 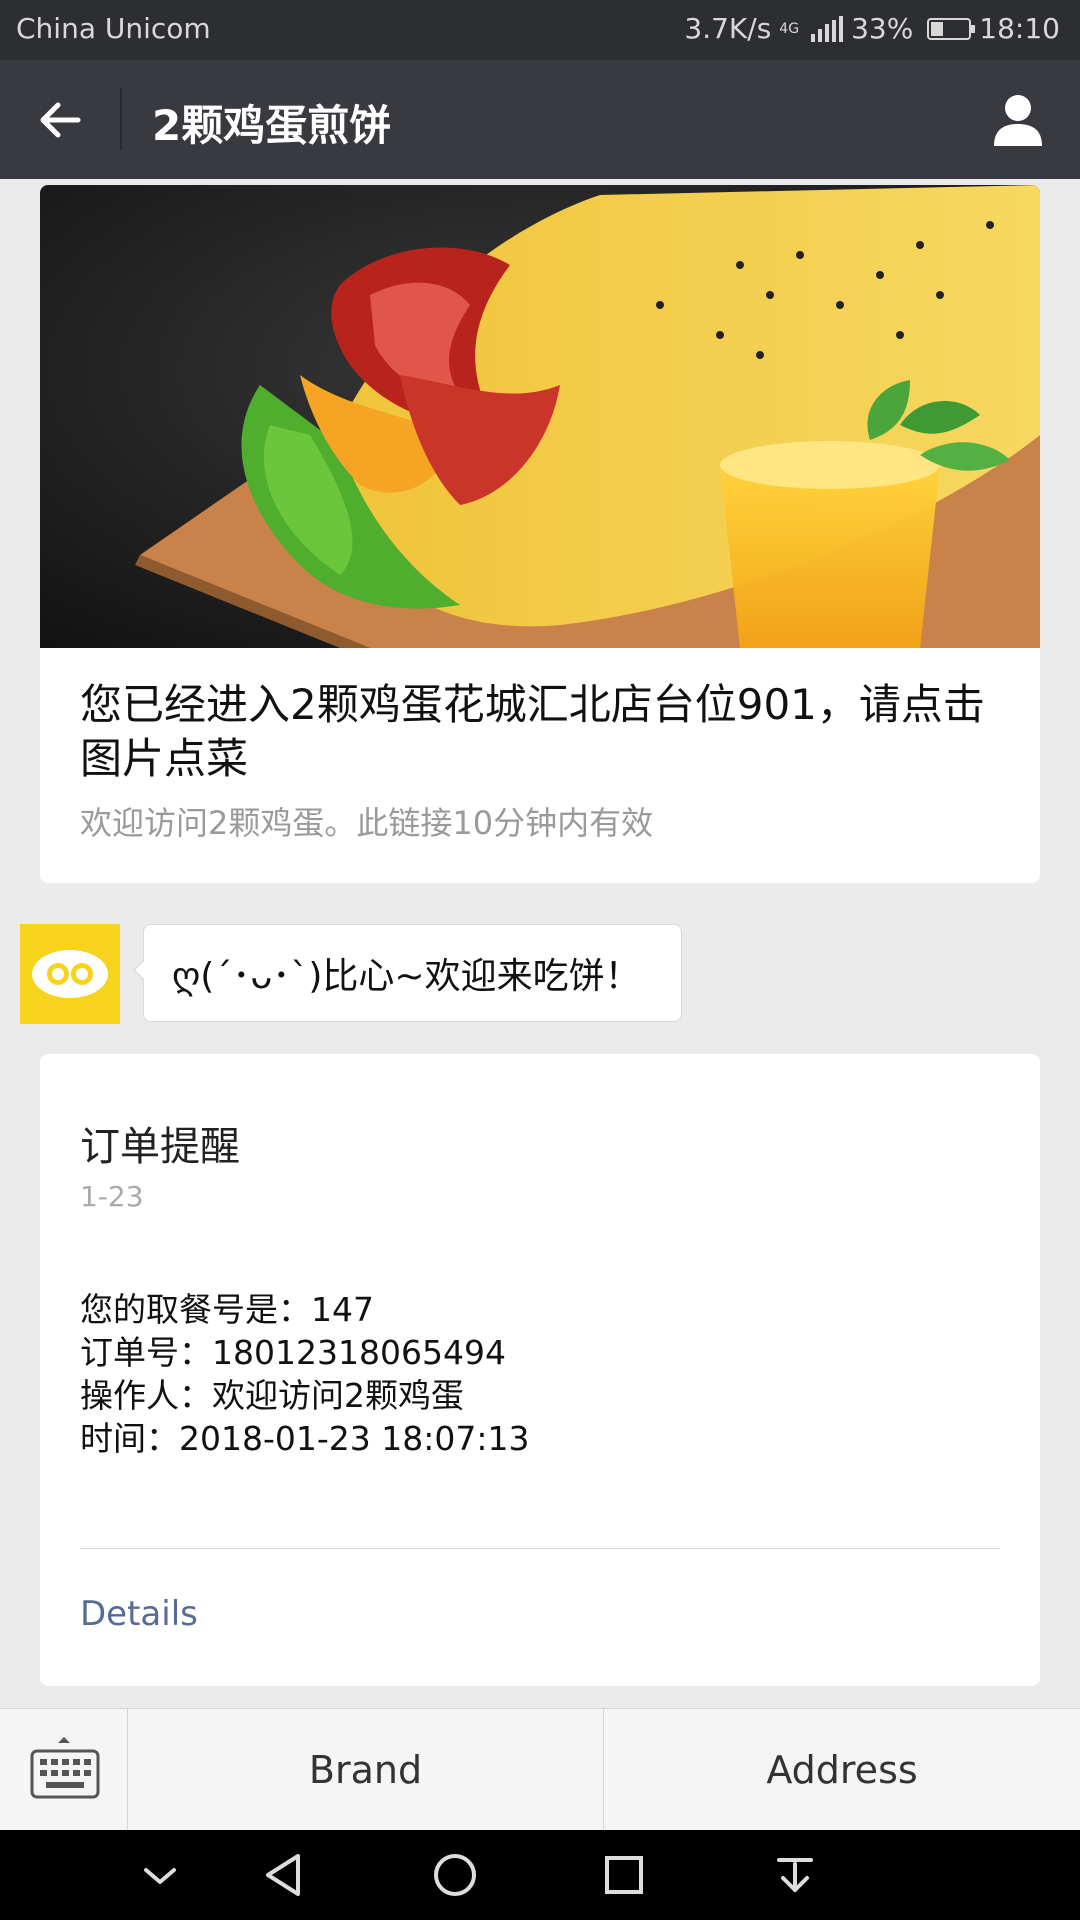 What do you see at coordinates (160, 1147) in the screenshot?
I see `order-title: 订单提醒` at bounding box center [160, 1147].